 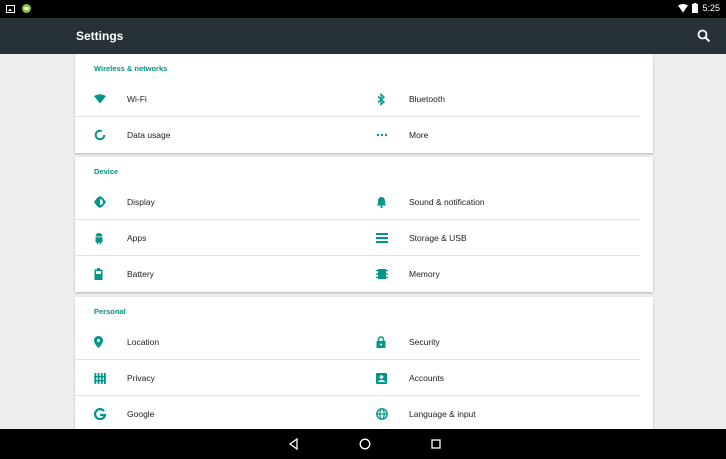 I want to click on settings-item-apps: Apps, so click(x=216, y=238).